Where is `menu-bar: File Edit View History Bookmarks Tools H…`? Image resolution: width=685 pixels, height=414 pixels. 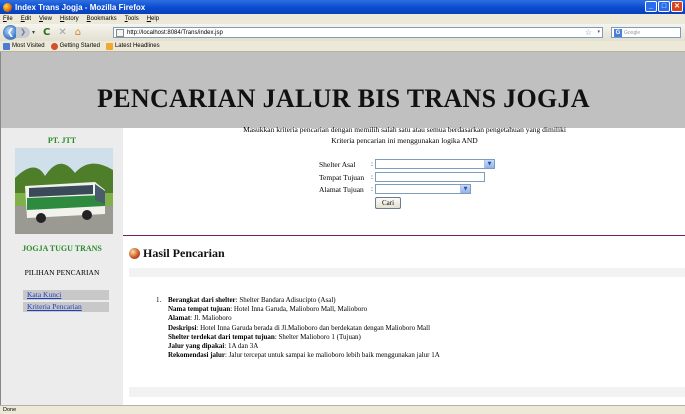
menu-bar: File Edit View History Bookmarks Tools H… is located at coordinates (342, 19).